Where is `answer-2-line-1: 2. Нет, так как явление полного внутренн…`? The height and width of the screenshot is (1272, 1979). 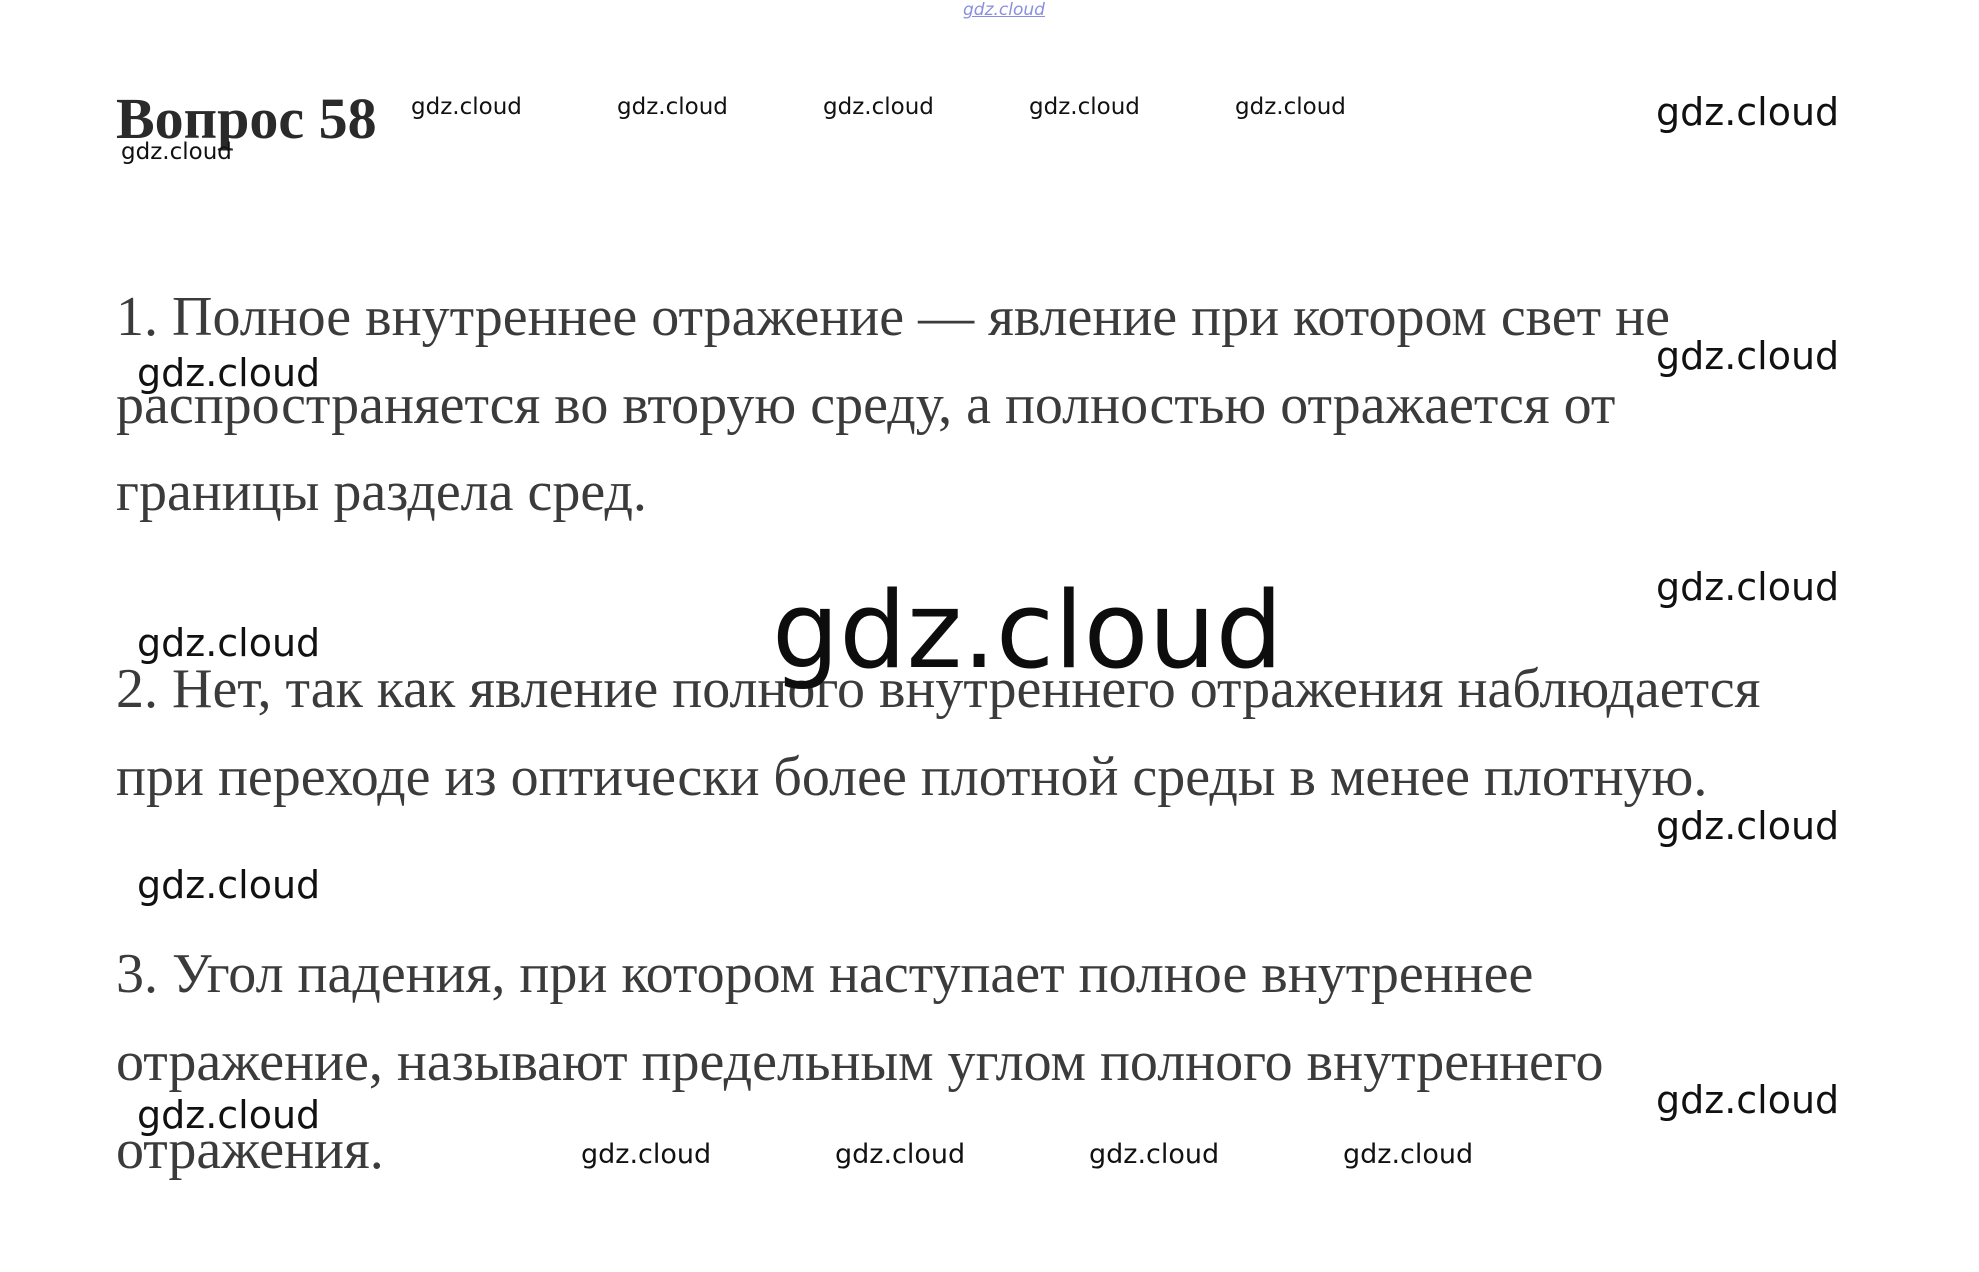
answer-2-line-1: 2. Нет, так как явление полного внутренн… is located at coordinates (938, 689).